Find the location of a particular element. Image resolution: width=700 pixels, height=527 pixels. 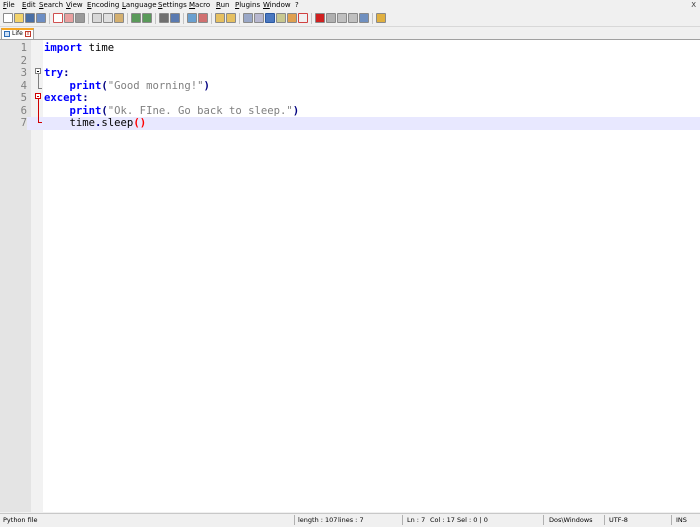

code-token: except is located at coordinates (63, 98).